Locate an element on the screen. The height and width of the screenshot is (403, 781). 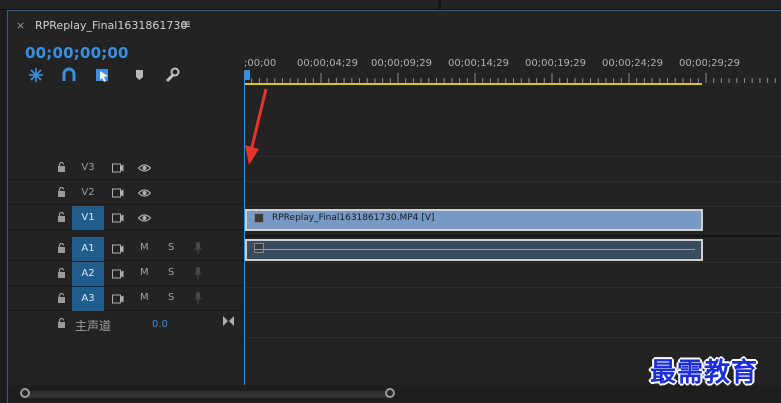
ruler-label: 00;00;29;29 is located at coordinates (710, 63).